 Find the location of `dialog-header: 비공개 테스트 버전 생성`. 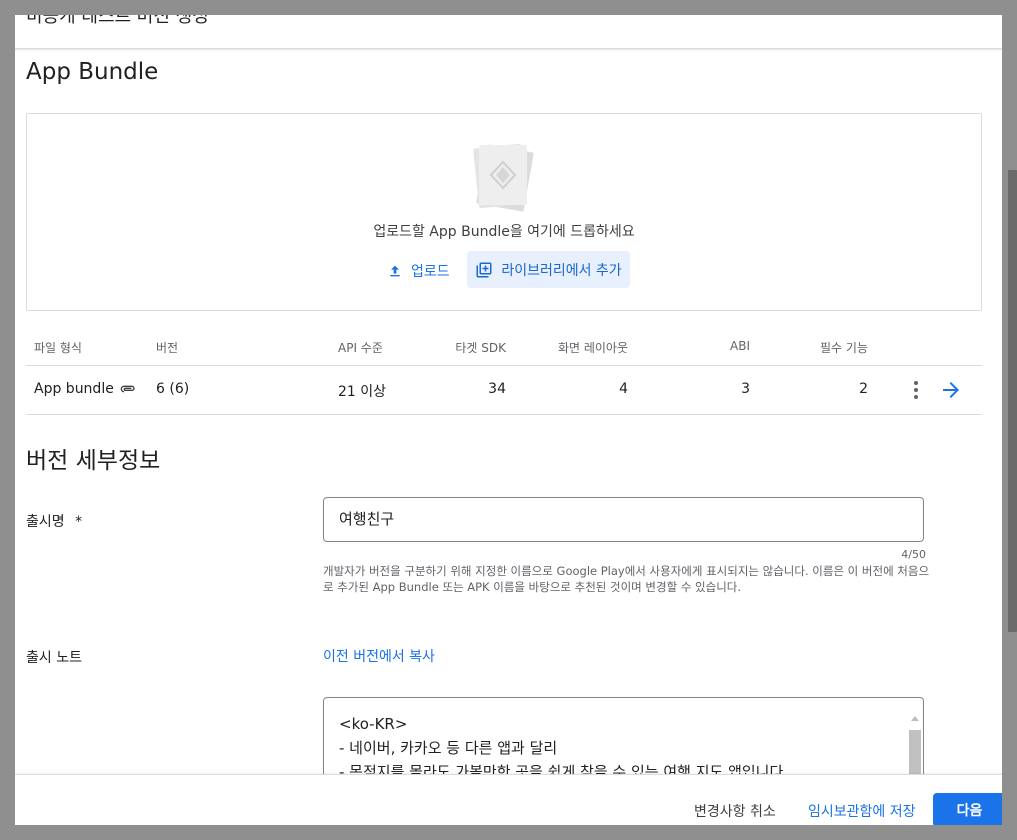

dialog-header: 비공개 테스트 버전 생성 is located at coordinates (508, 32).